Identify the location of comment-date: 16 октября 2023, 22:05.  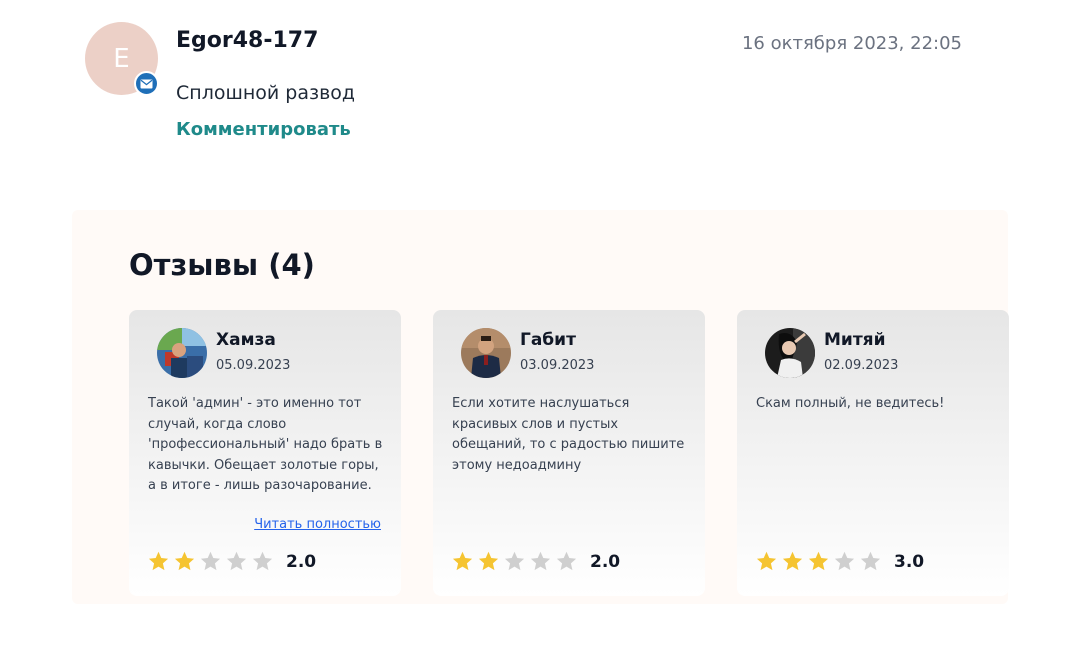
(851, 43).